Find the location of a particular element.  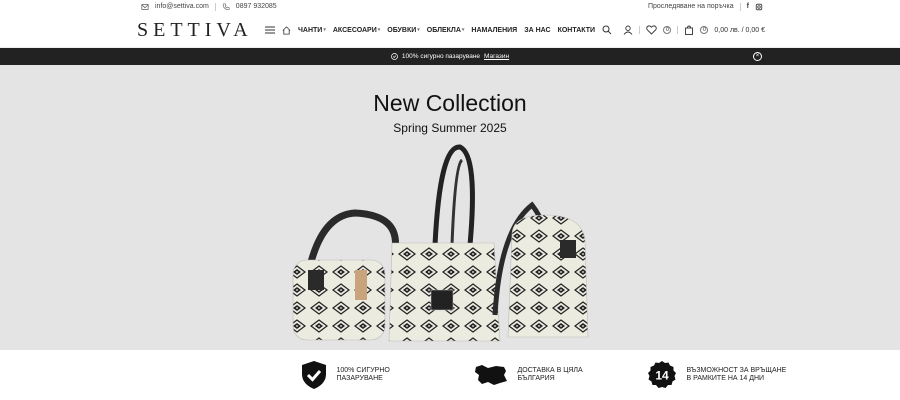

cart-bag-icon is located at coordinates (689, 30).